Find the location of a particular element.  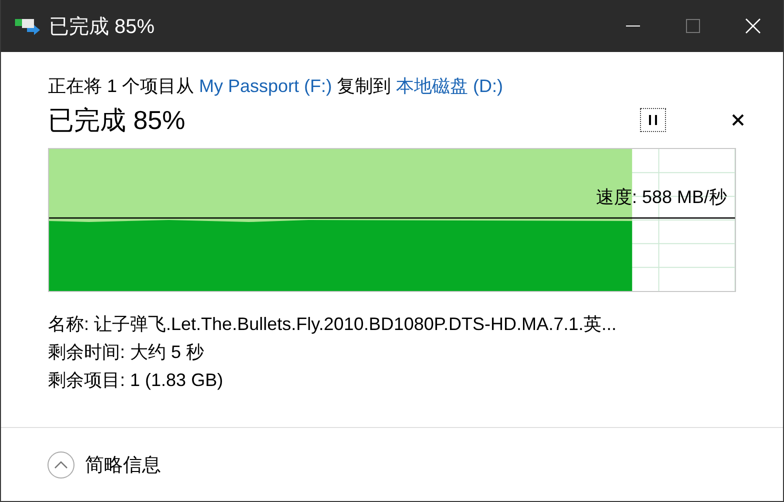

maximize-icon is located at coordinates (693, 26).